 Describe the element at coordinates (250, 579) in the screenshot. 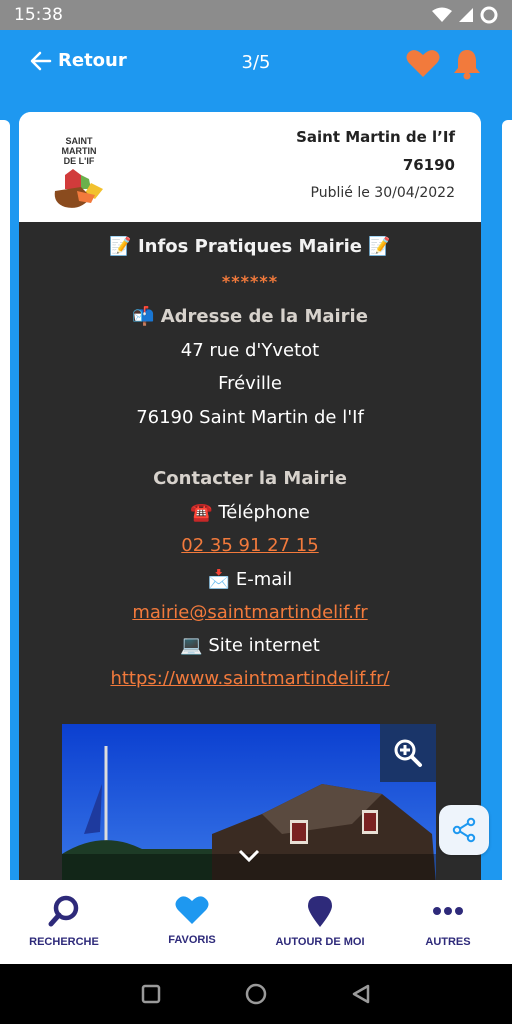

I see `email-label: 📩 E-mail` at that location.